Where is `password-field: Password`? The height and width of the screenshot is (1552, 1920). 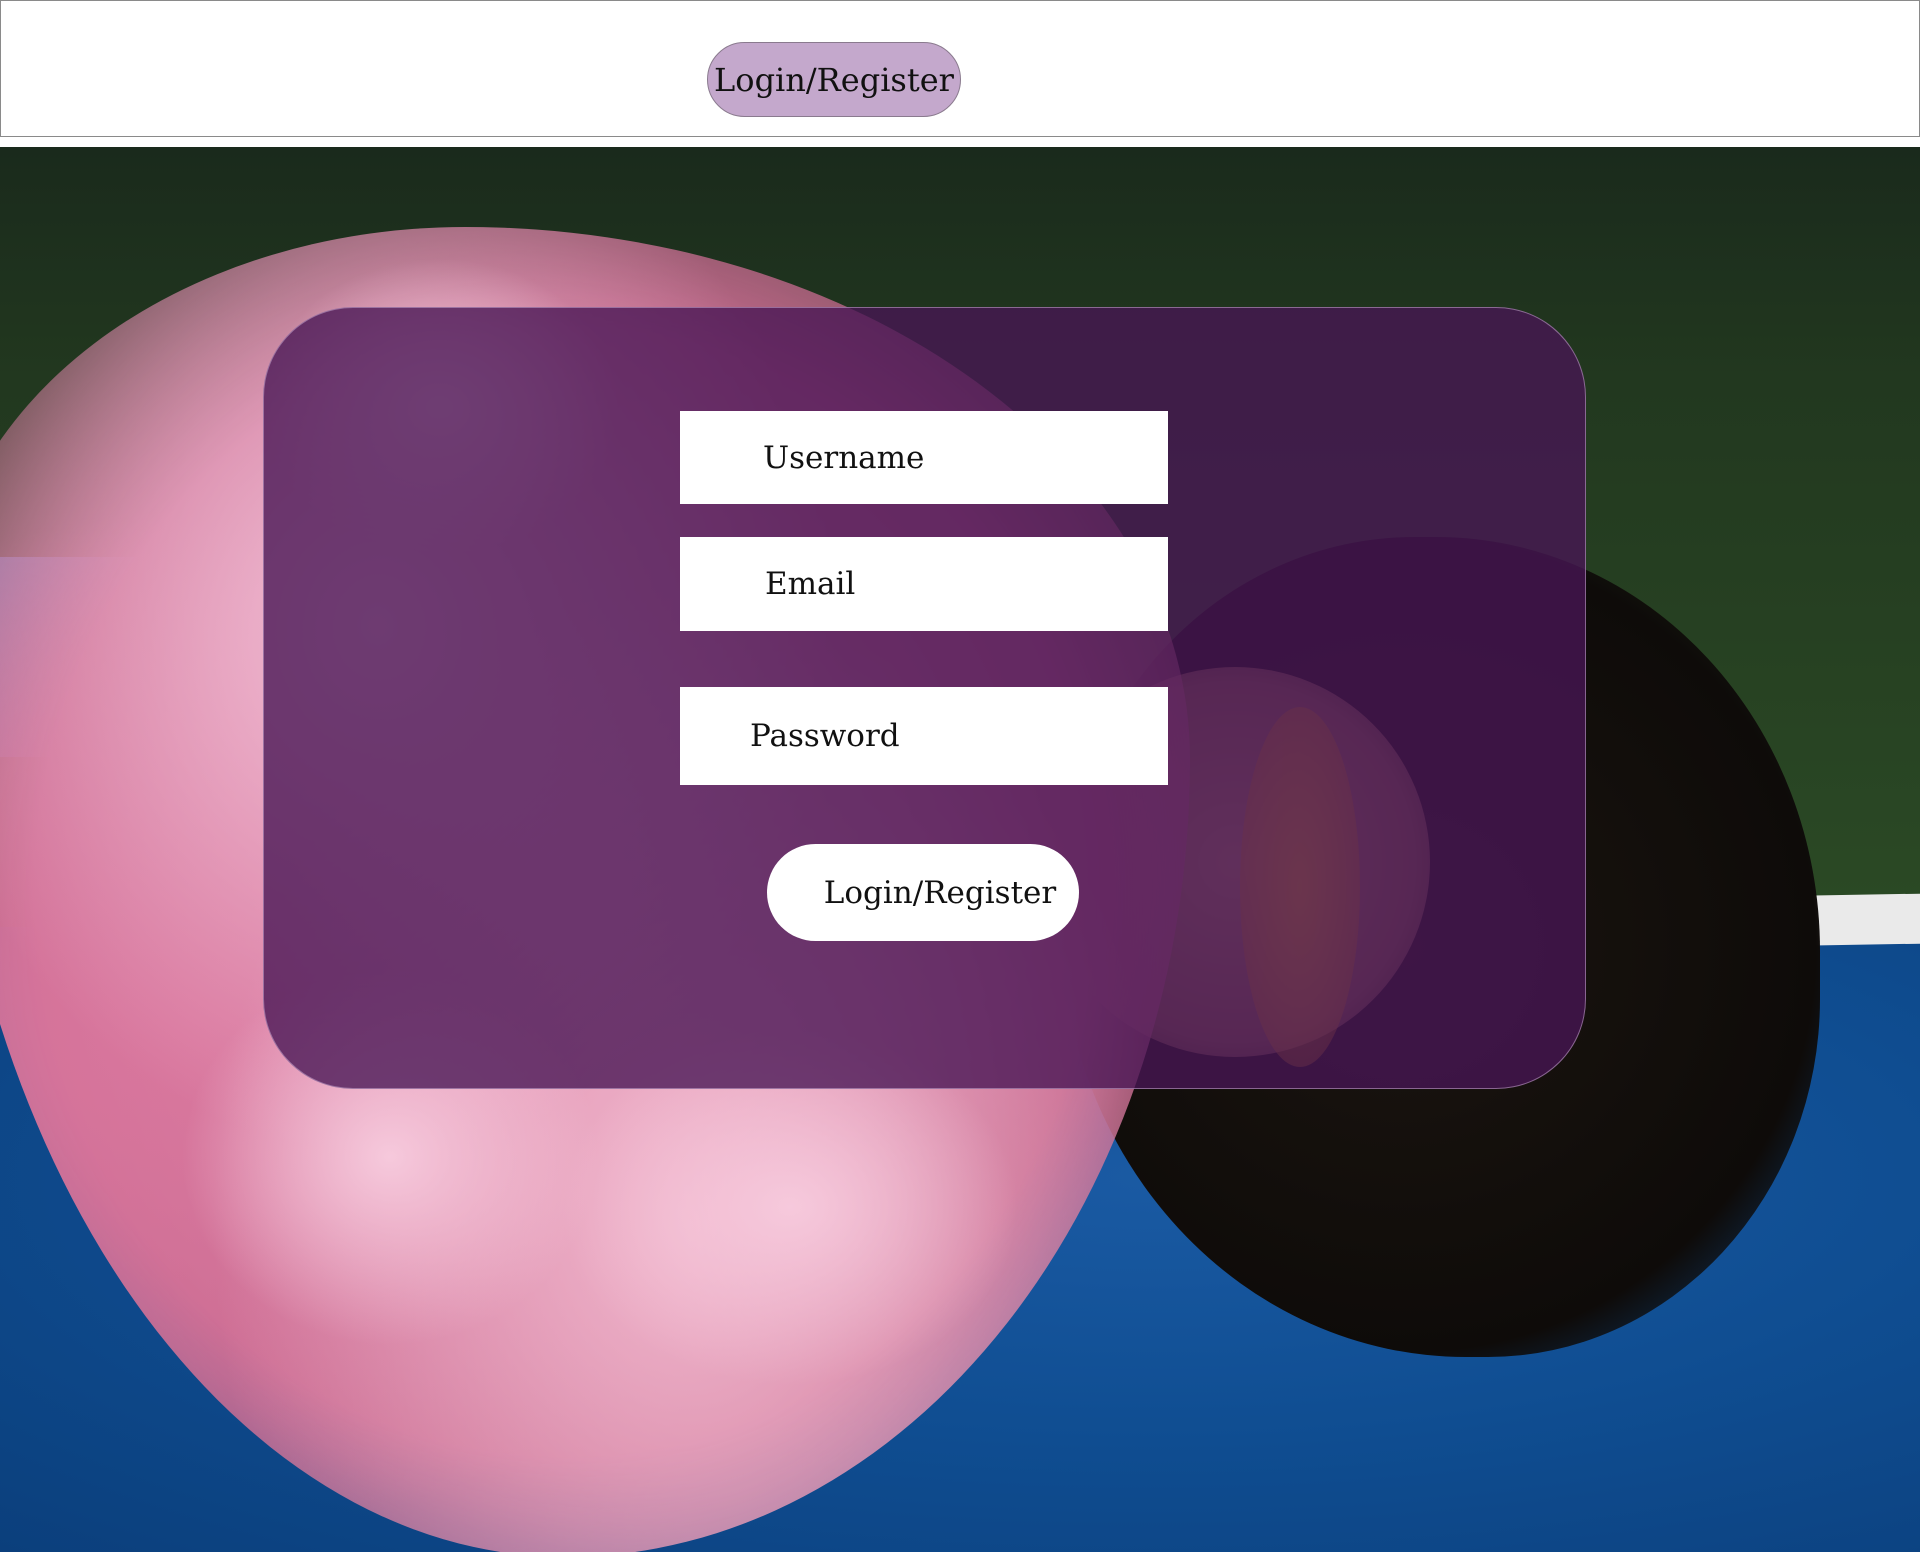 password-field: Password is located at coordinates (924, 736).